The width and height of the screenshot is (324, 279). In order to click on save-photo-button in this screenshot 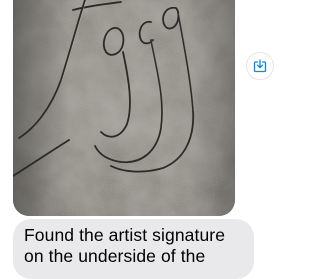, I will do `click(260, 66)`.